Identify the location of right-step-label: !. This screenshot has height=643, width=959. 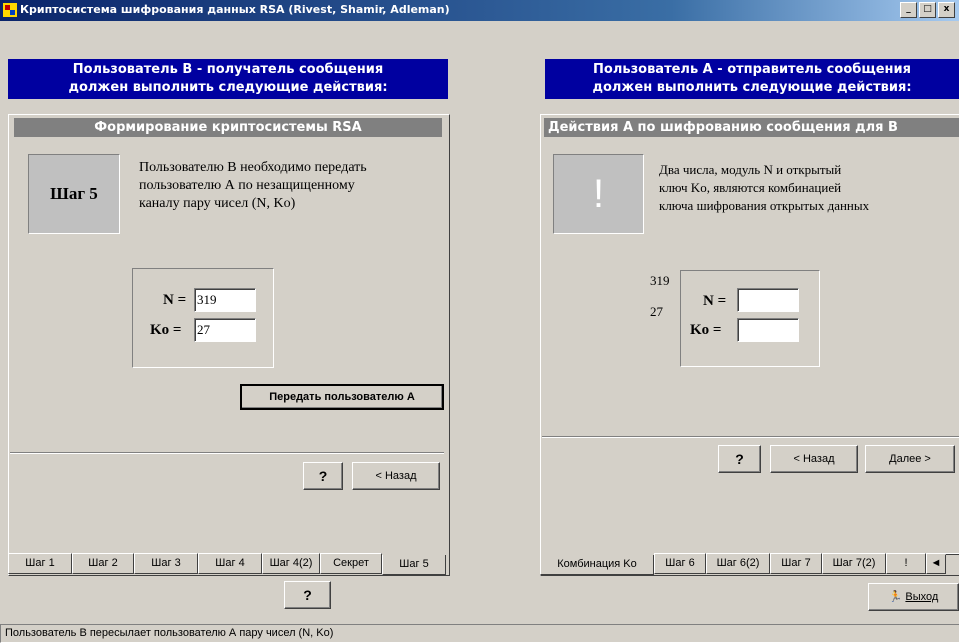
(598, 194).